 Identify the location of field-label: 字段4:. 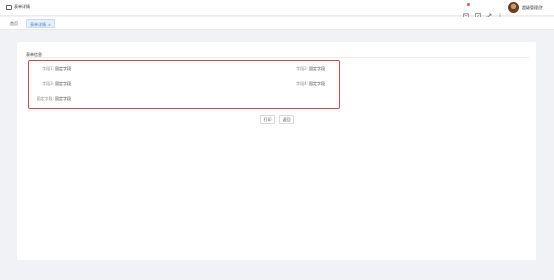
(302, 83).